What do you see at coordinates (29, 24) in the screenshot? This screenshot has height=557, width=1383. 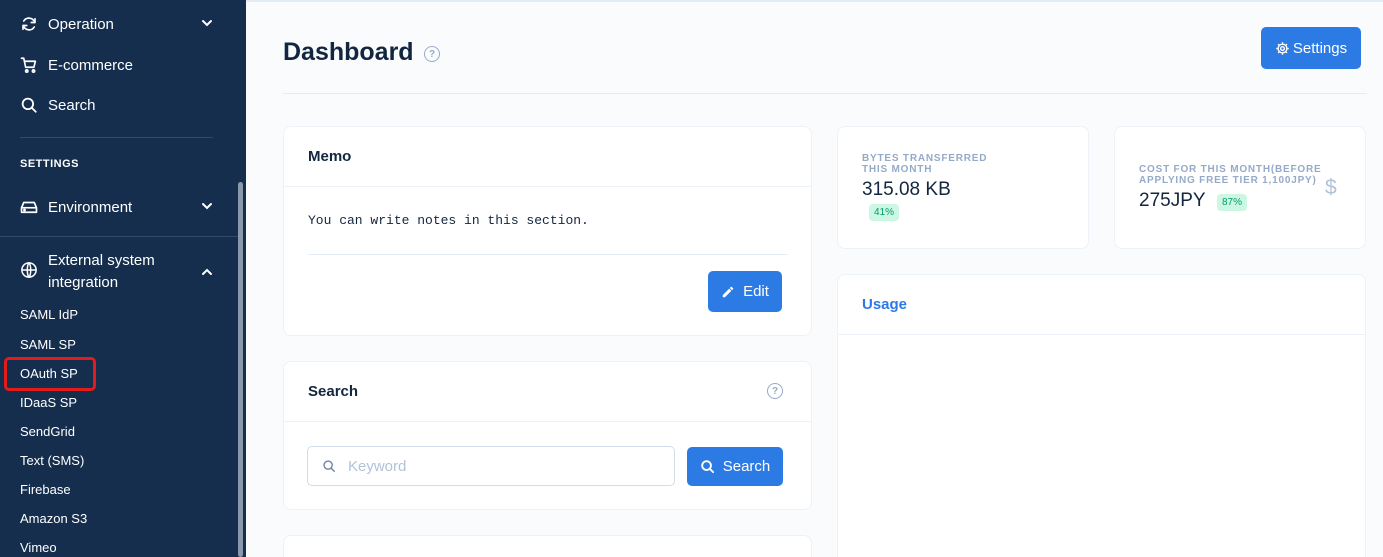 I see `refresh-icon` at bounding box center [29, 24].